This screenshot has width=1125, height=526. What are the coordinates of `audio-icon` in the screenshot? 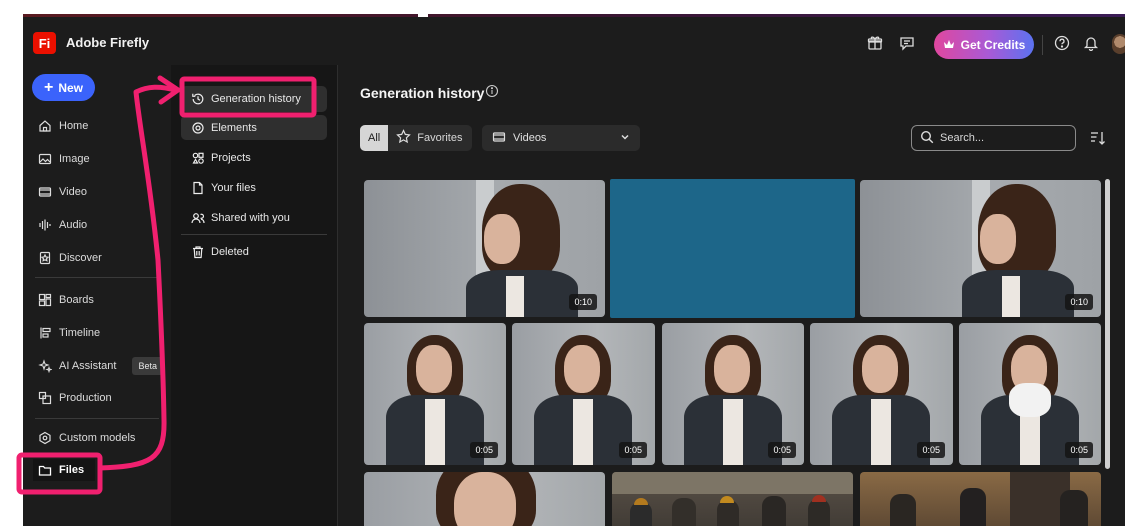 It's located at (45, 225).